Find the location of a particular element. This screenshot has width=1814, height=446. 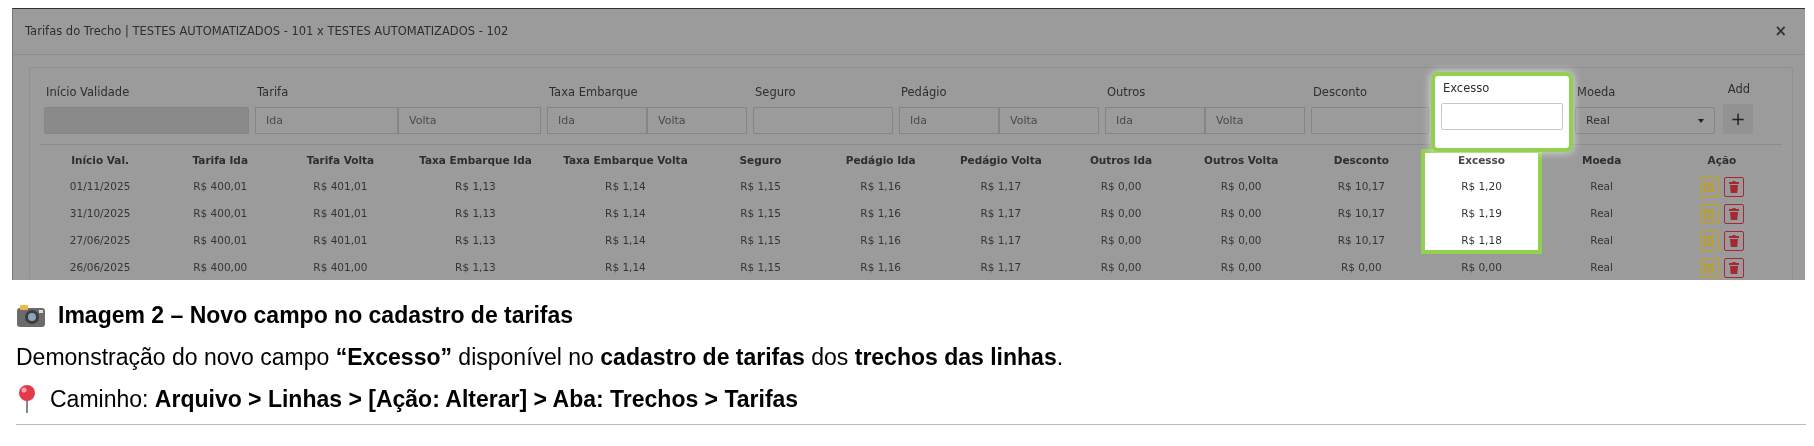

field-label: Taxa Embarque is located at coordinates (593, 92).